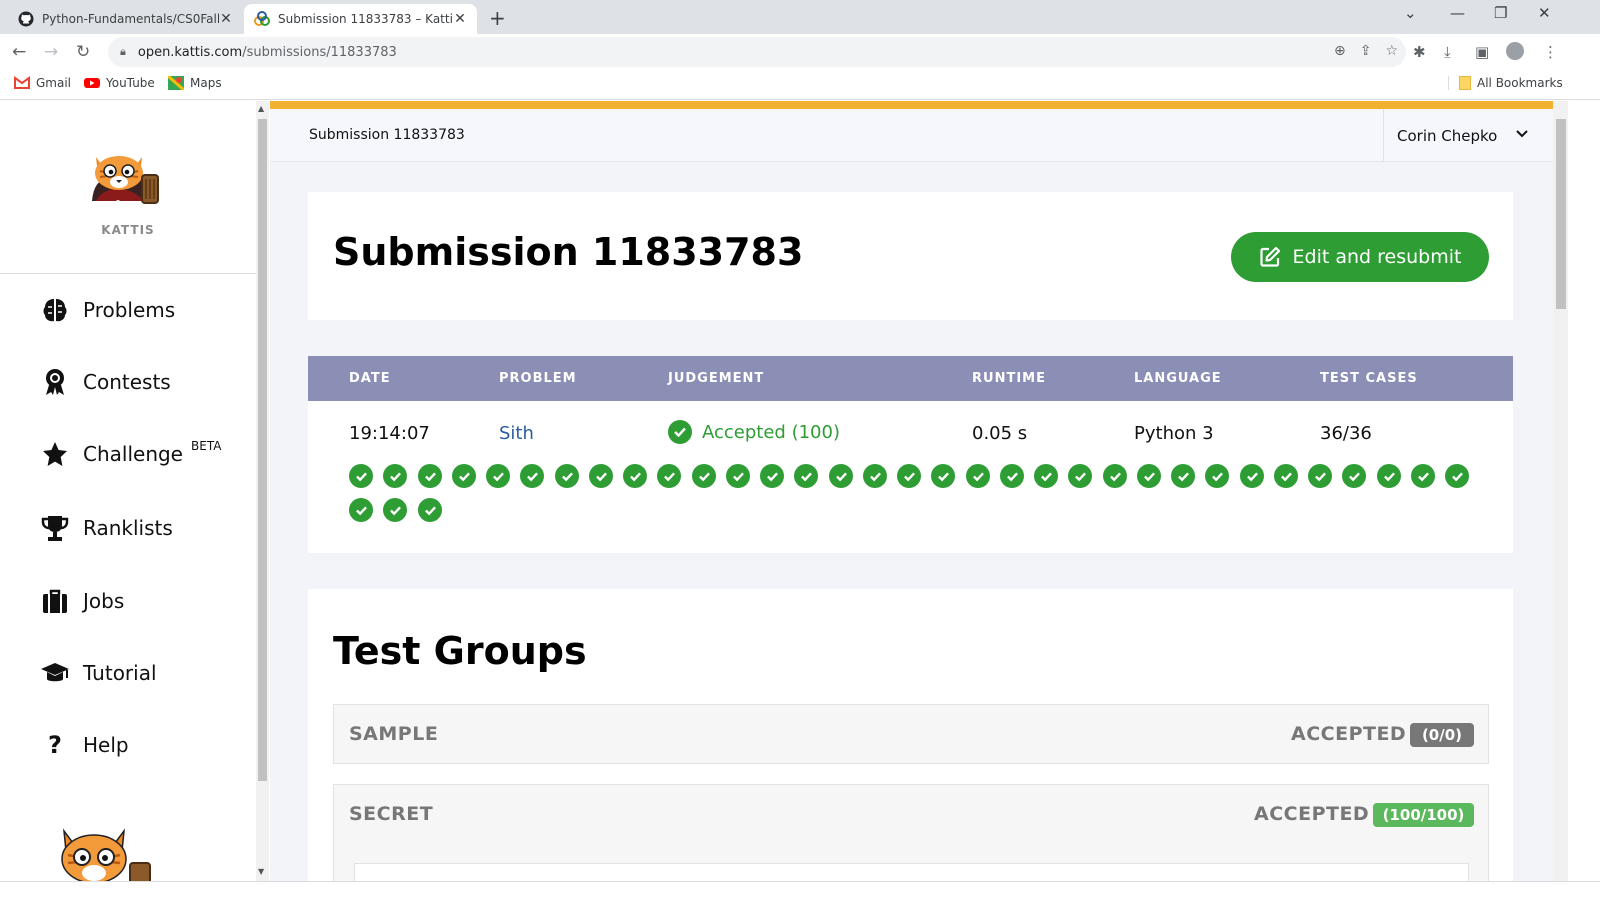 The height and width of the screenshot is (900, 1600). Describe the element at coordinates (261, 108) in the screenshot. I see `scroll-up-arrow-icon: ▲` at that location.